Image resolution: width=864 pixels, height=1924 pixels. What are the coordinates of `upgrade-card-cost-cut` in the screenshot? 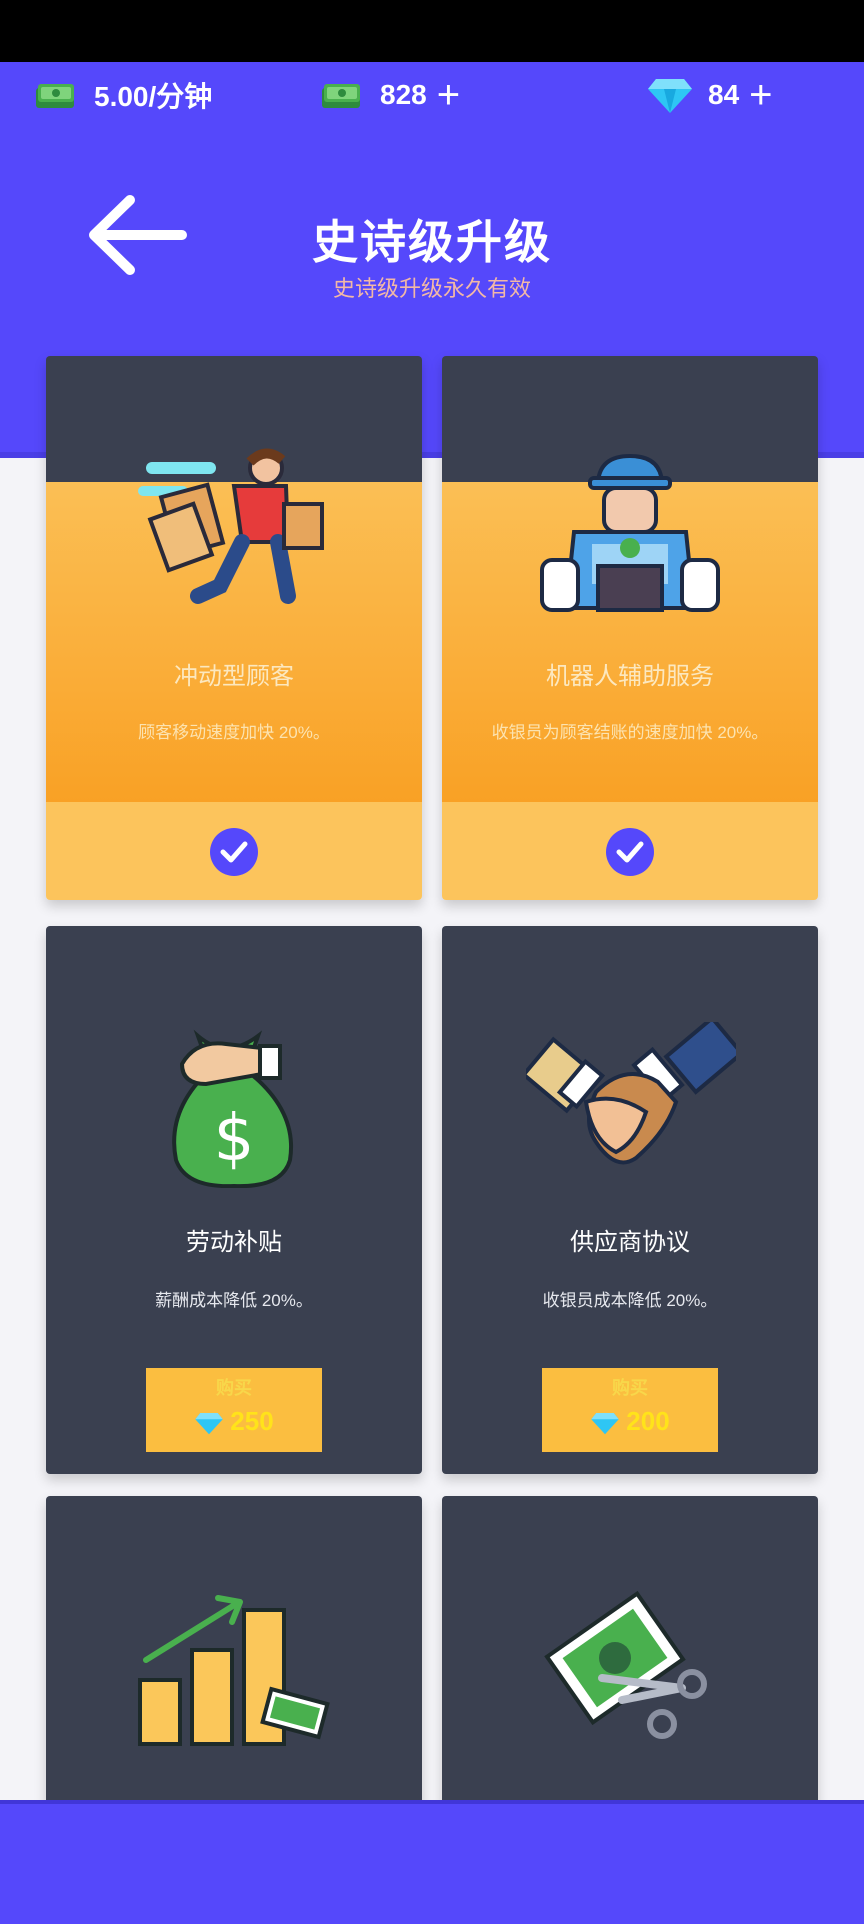 It's located at (630, 1656).